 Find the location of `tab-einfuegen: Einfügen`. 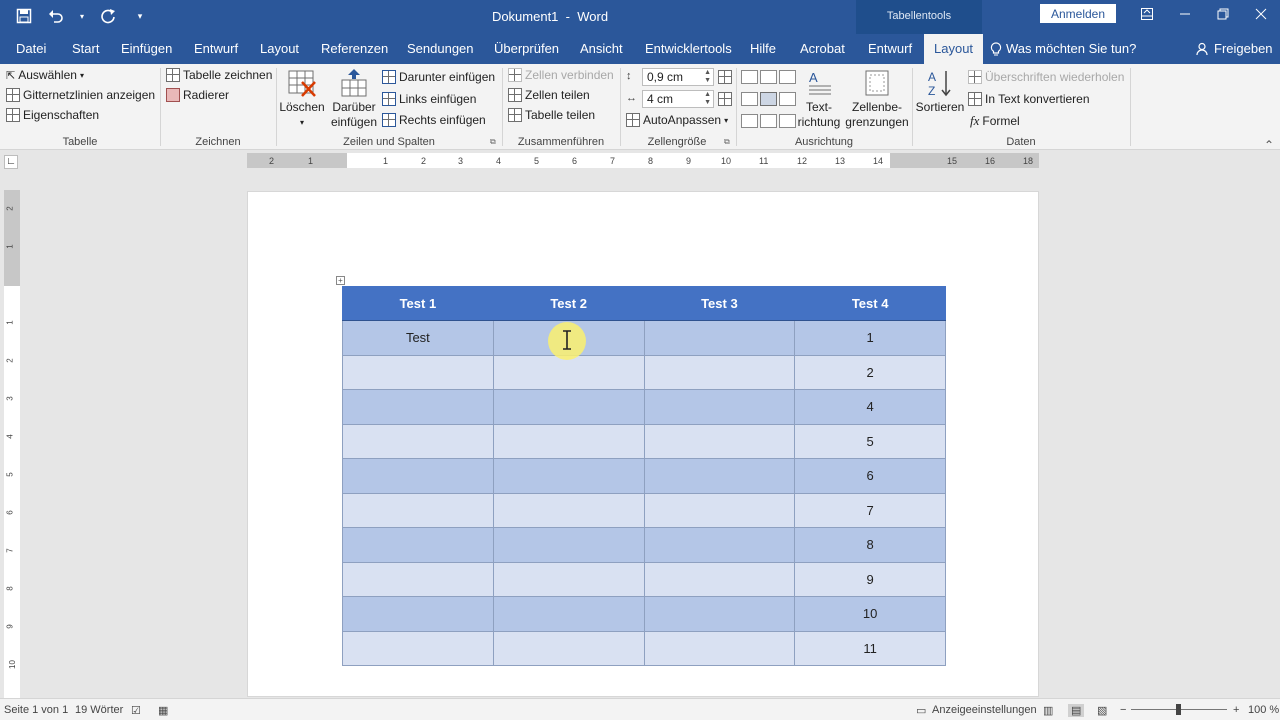

tab-einfuegen: Einfügen is located at coordinates (146, 48).